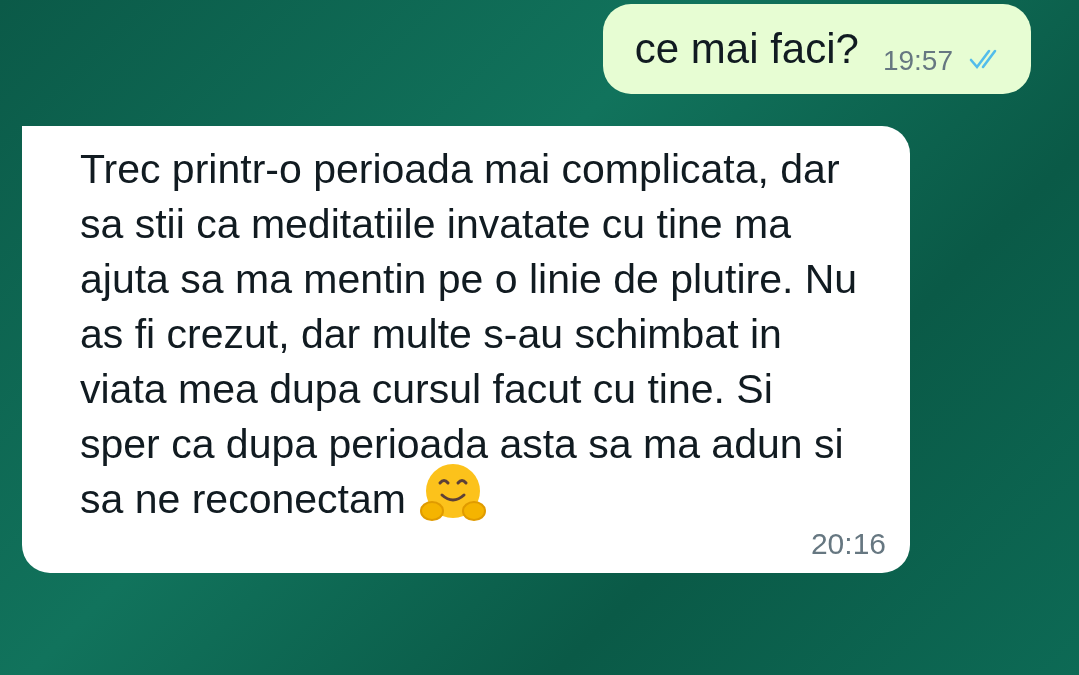 This screenshot has height=675, width=1079. What do you see at coordinates (746, 49) in the screenshot?
I see `message-text: ce mai faci?` at bounding box center [746, 49].